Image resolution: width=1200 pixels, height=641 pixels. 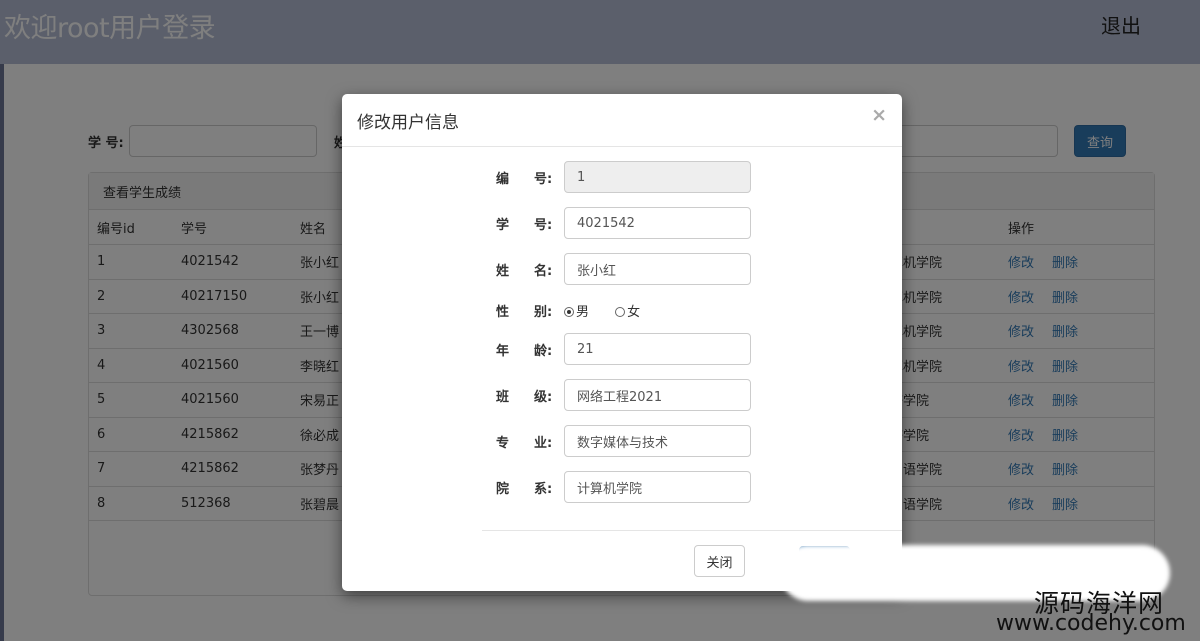 What do you see at coordinates (657, 269) in the screenshot?
I see `name-field` at bounding box center [657, 269].